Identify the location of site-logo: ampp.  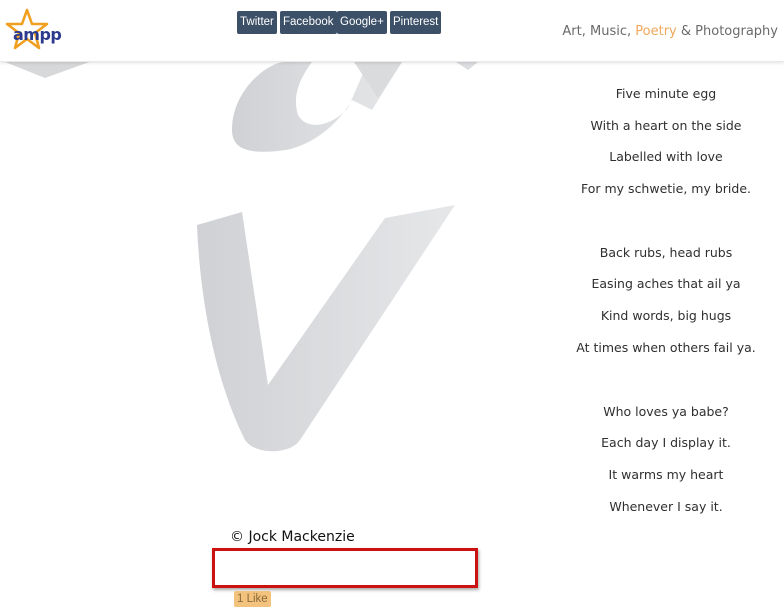
(33, 31).